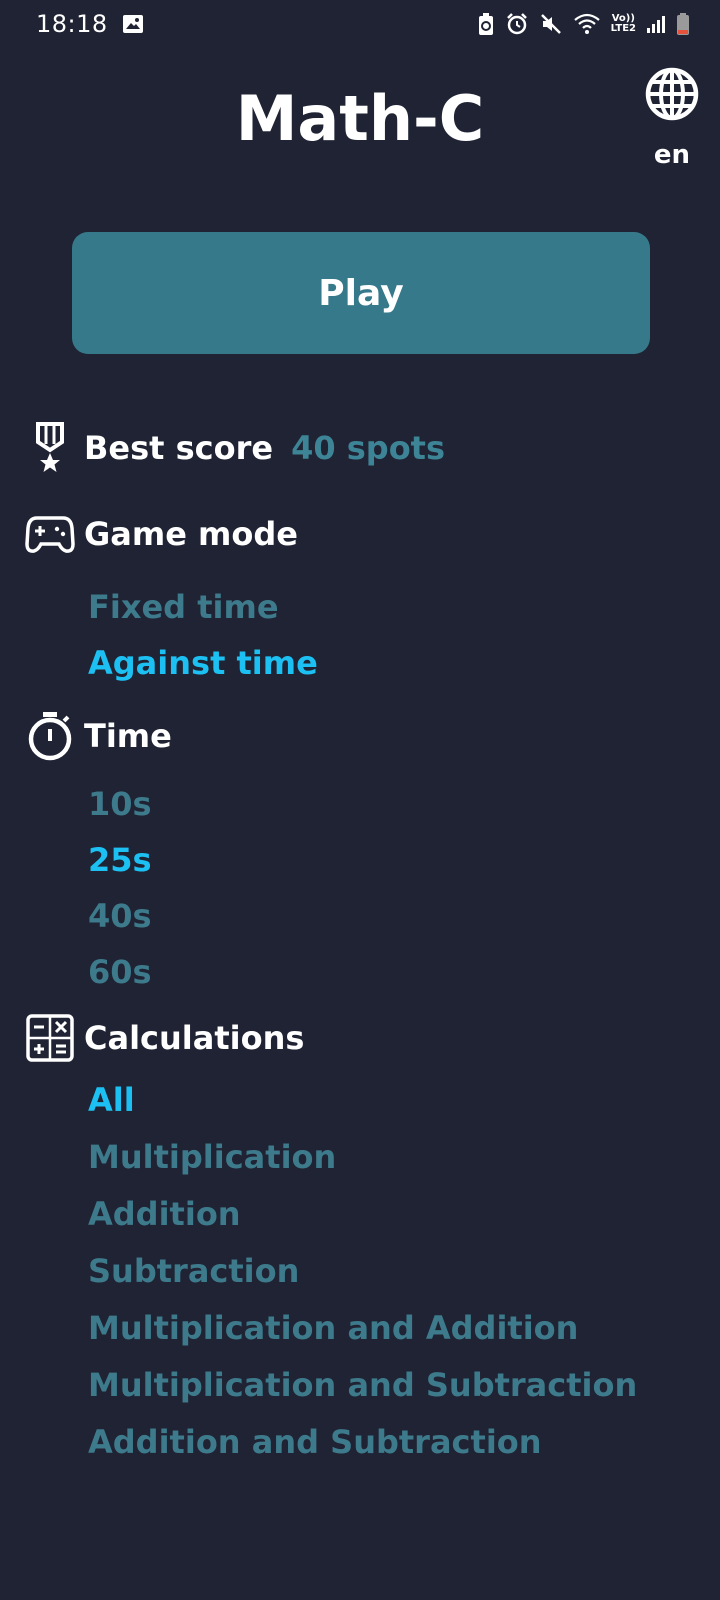 This screenshot has height=1600, width=720. I want to click on calculator-icon, so click(50, 1038).